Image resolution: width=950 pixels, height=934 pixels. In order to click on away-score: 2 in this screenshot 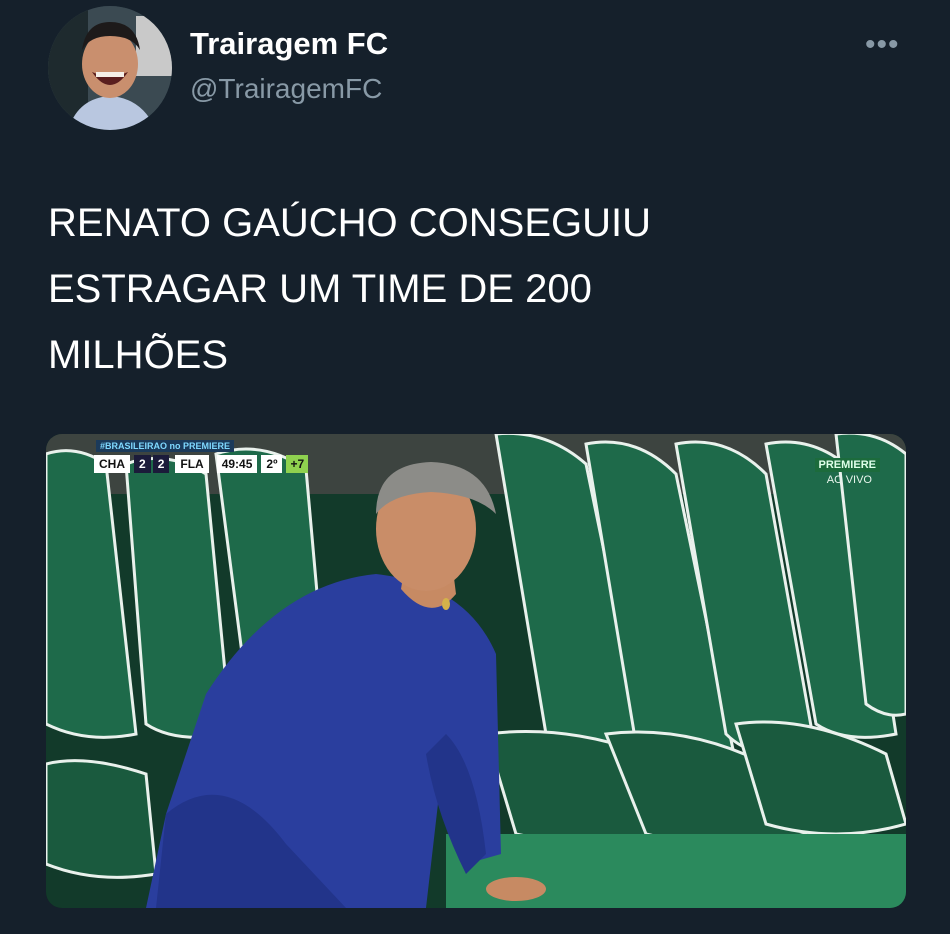, I will do `click(161, 464)`.